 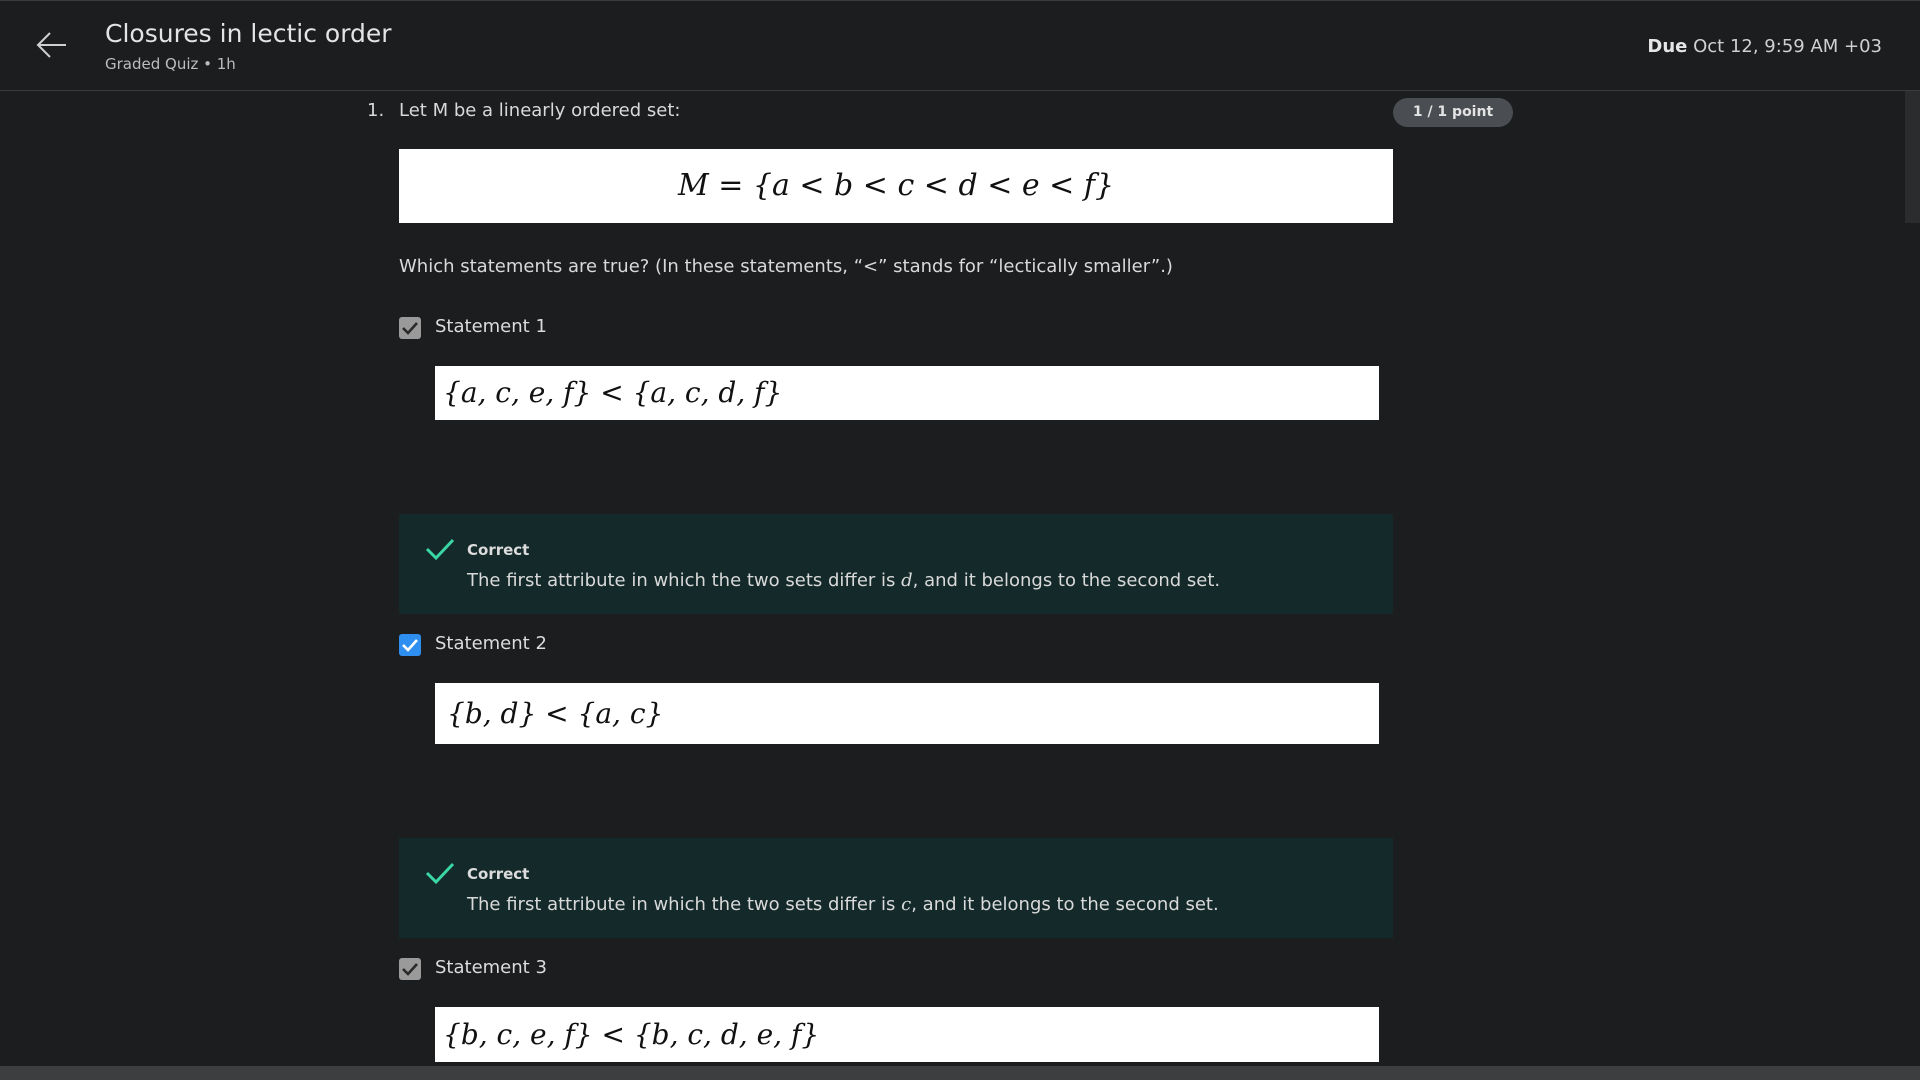 What do you see at coordinates (1912, 578) in the screenshot?
I see `vertical-scrollbar-track` at bounding box center [1912, 578].